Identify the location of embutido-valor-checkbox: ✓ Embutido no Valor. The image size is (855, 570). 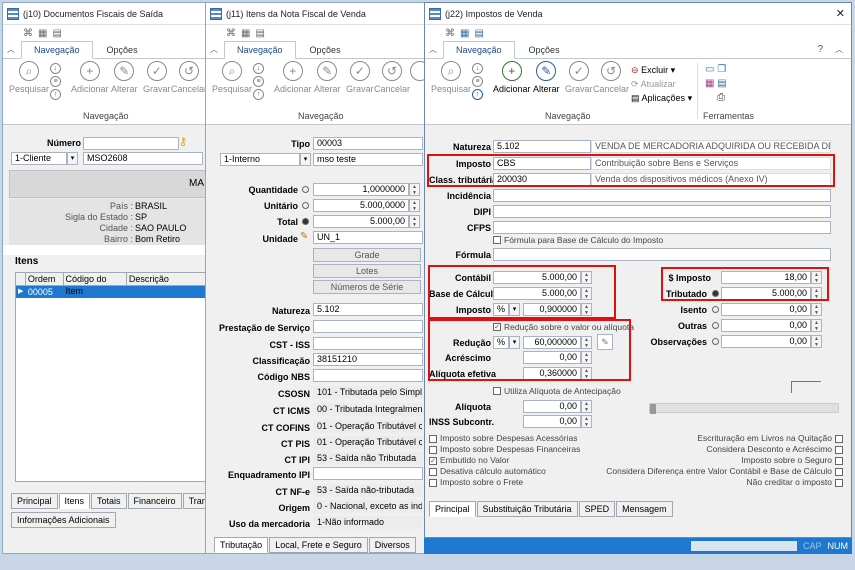
(504, 460).